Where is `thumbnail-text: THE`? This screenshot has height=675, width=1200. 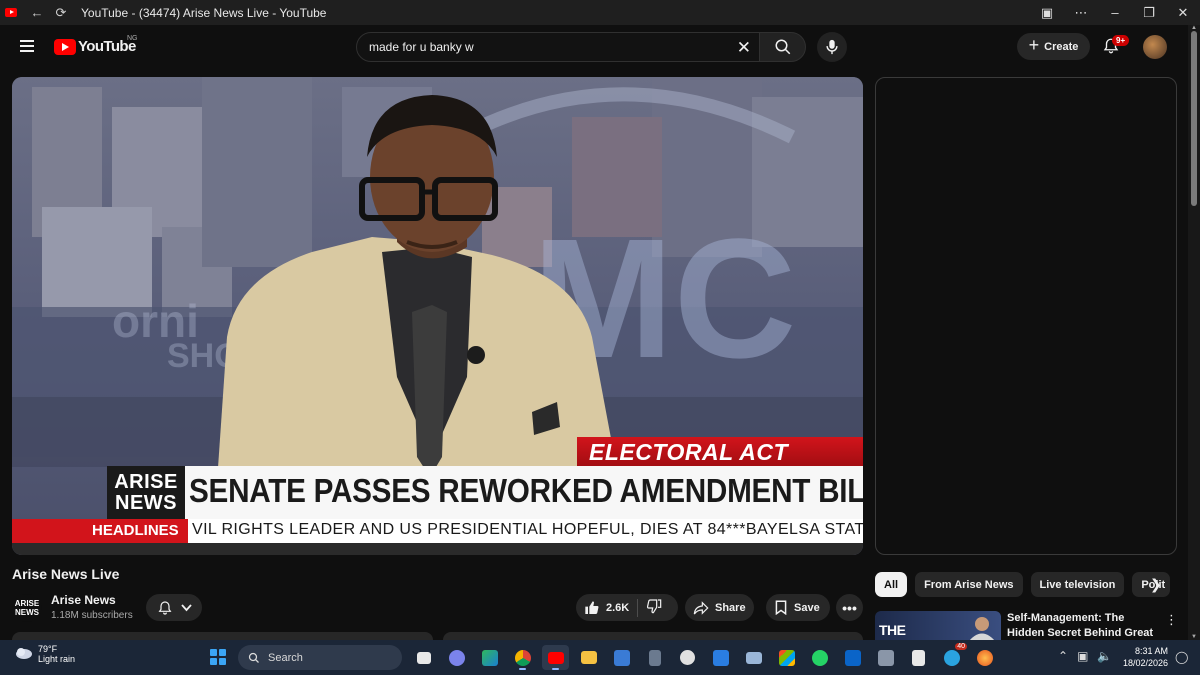
thumbnail-text: THE is located at coordinates (892, 630).